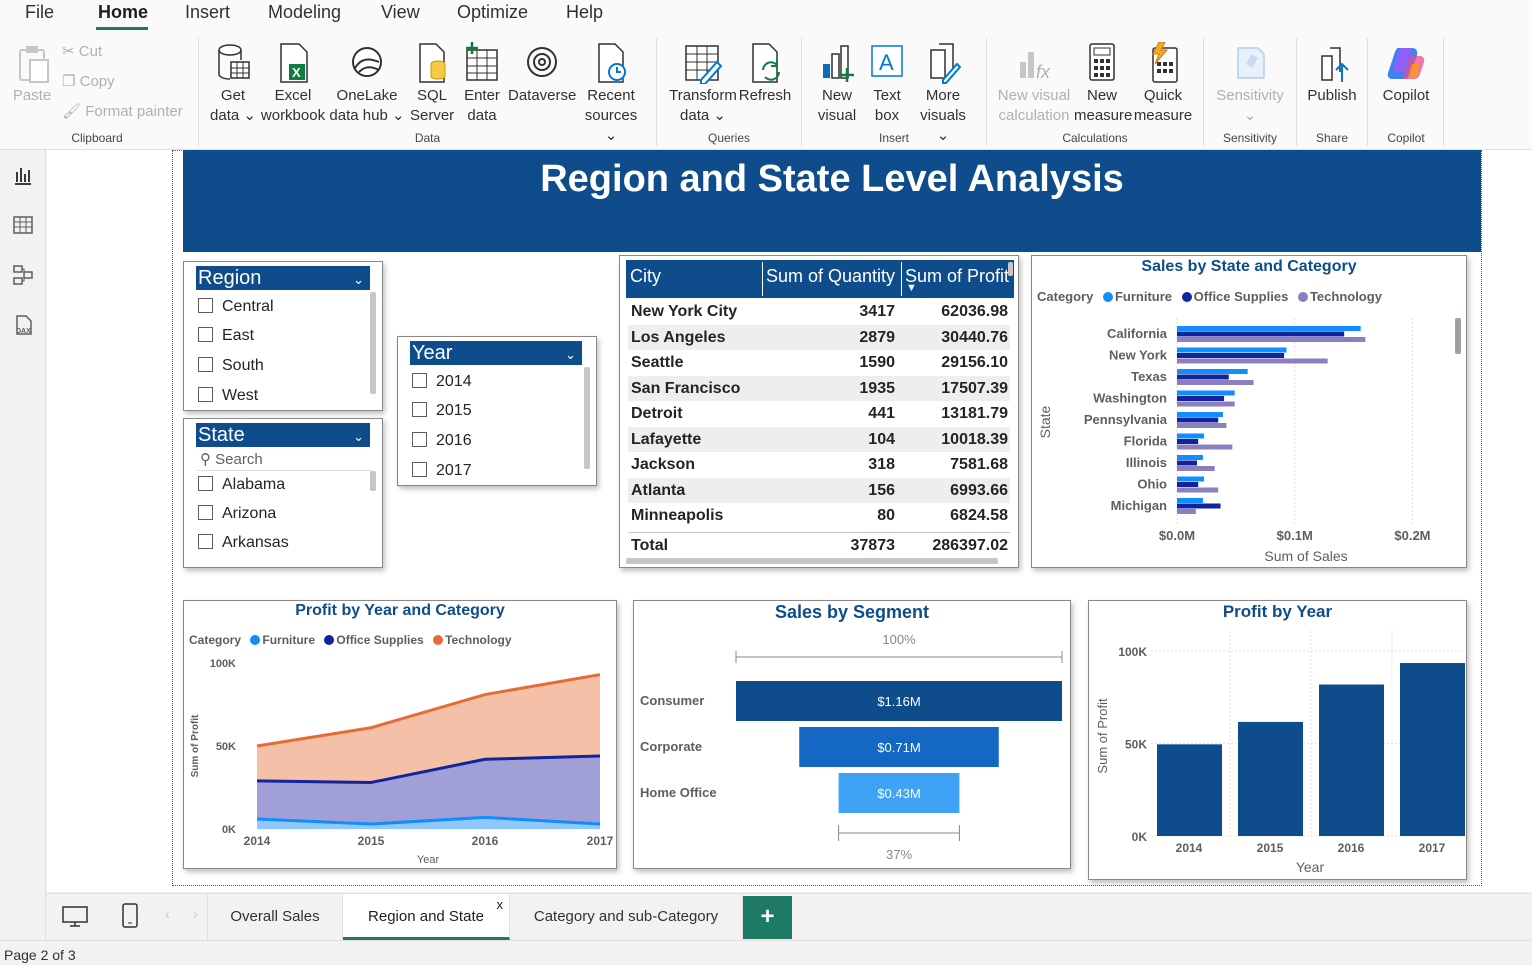  I want to click on paste-button: Paste, so click(32, 75).